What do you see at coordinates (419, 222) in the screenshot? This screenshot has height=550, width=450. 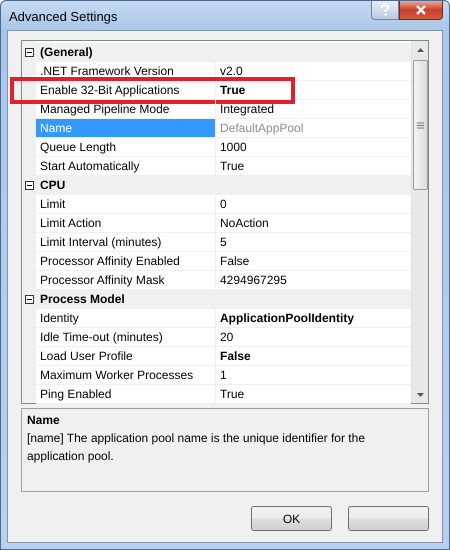 I see `scrollbar` at bounding box center [419, 222].